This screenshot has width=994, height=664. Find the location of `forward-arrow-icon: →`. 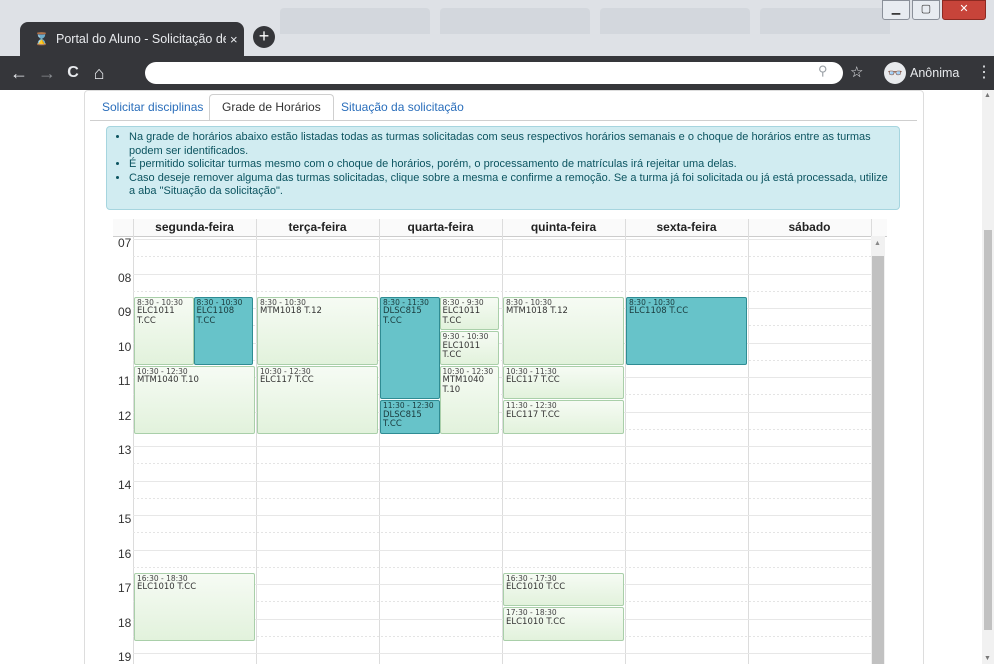

forward-arrow-icon: → is located at coordinates (47, 73).